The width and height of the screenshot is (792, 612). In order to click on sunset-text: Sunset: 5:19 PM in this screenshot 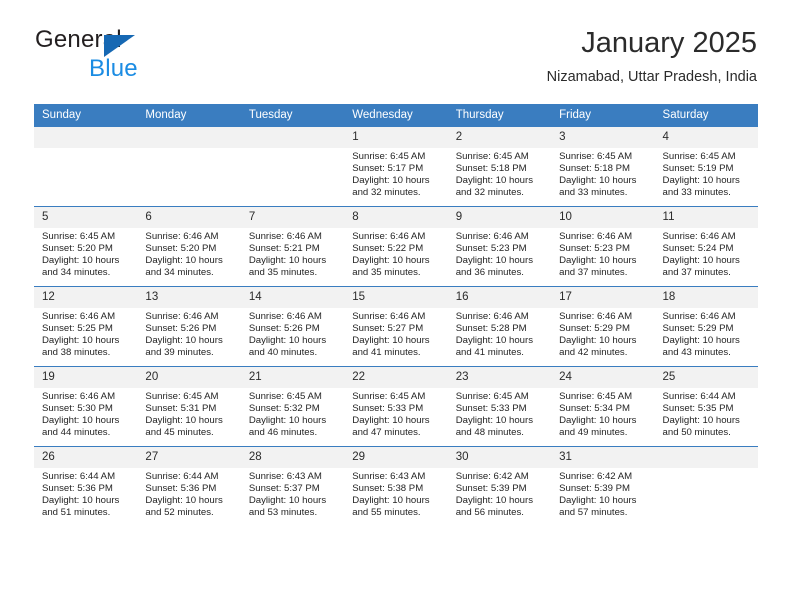, I will do `click(698, 168)`.